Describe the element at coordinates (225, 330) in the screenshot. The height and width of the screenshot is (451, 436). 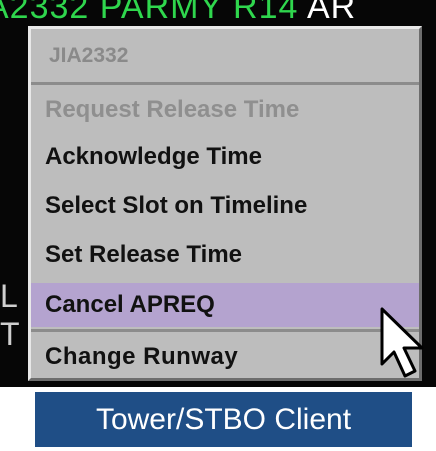
I see `menu-separator` at that location.